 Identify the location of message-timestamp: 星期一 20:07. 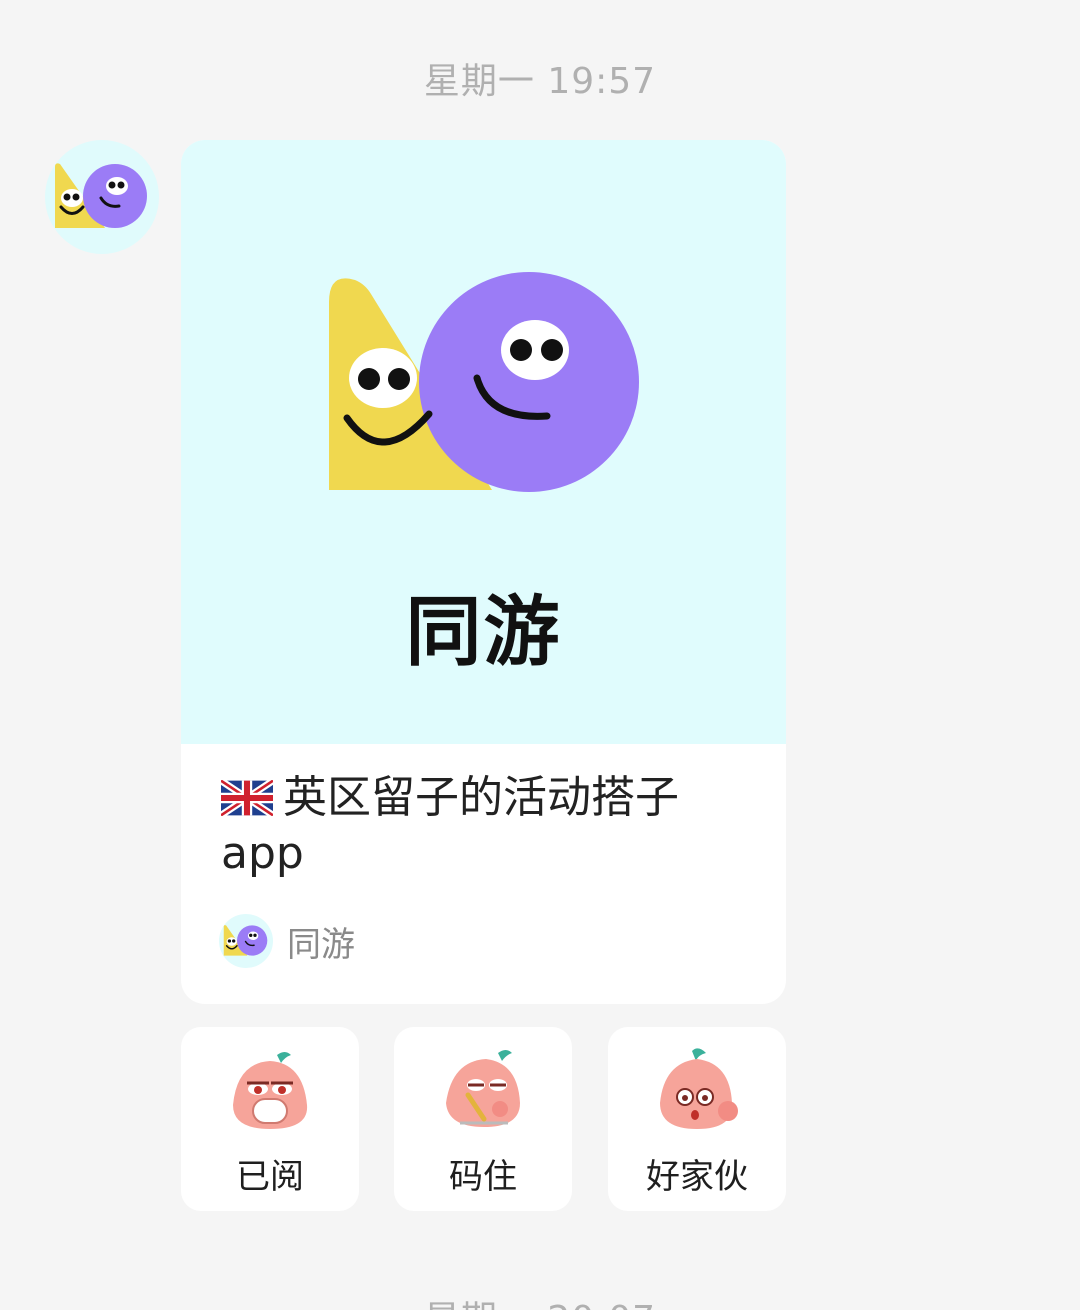
(540, 1300).